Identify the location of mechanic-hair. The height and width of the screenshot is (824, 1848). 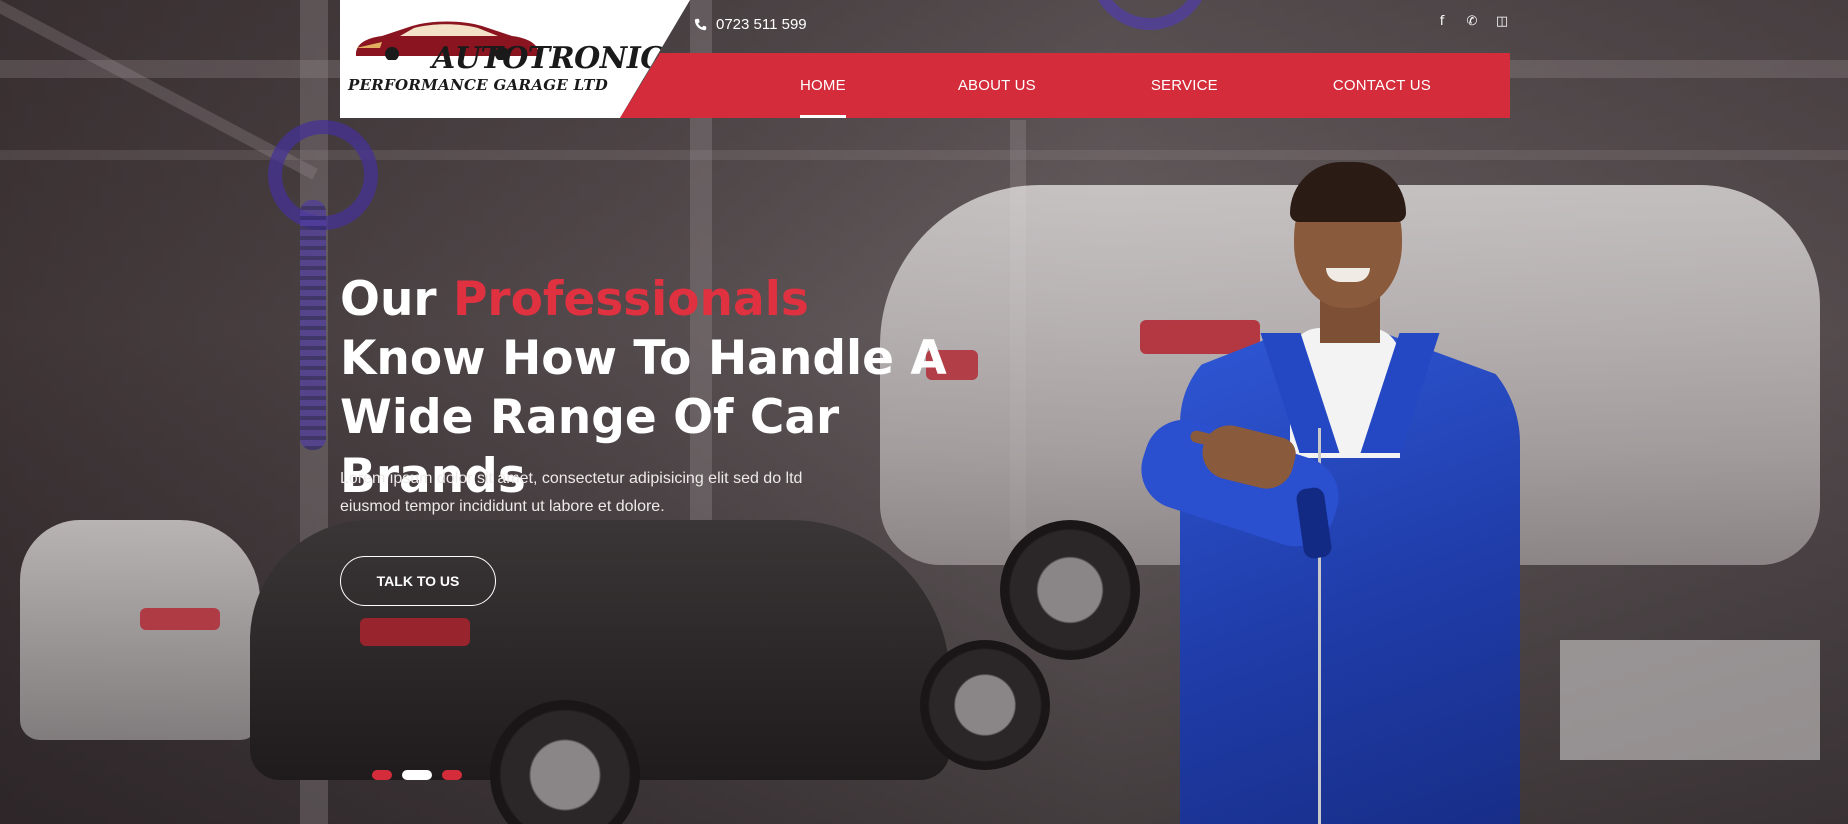
(1348, 192).